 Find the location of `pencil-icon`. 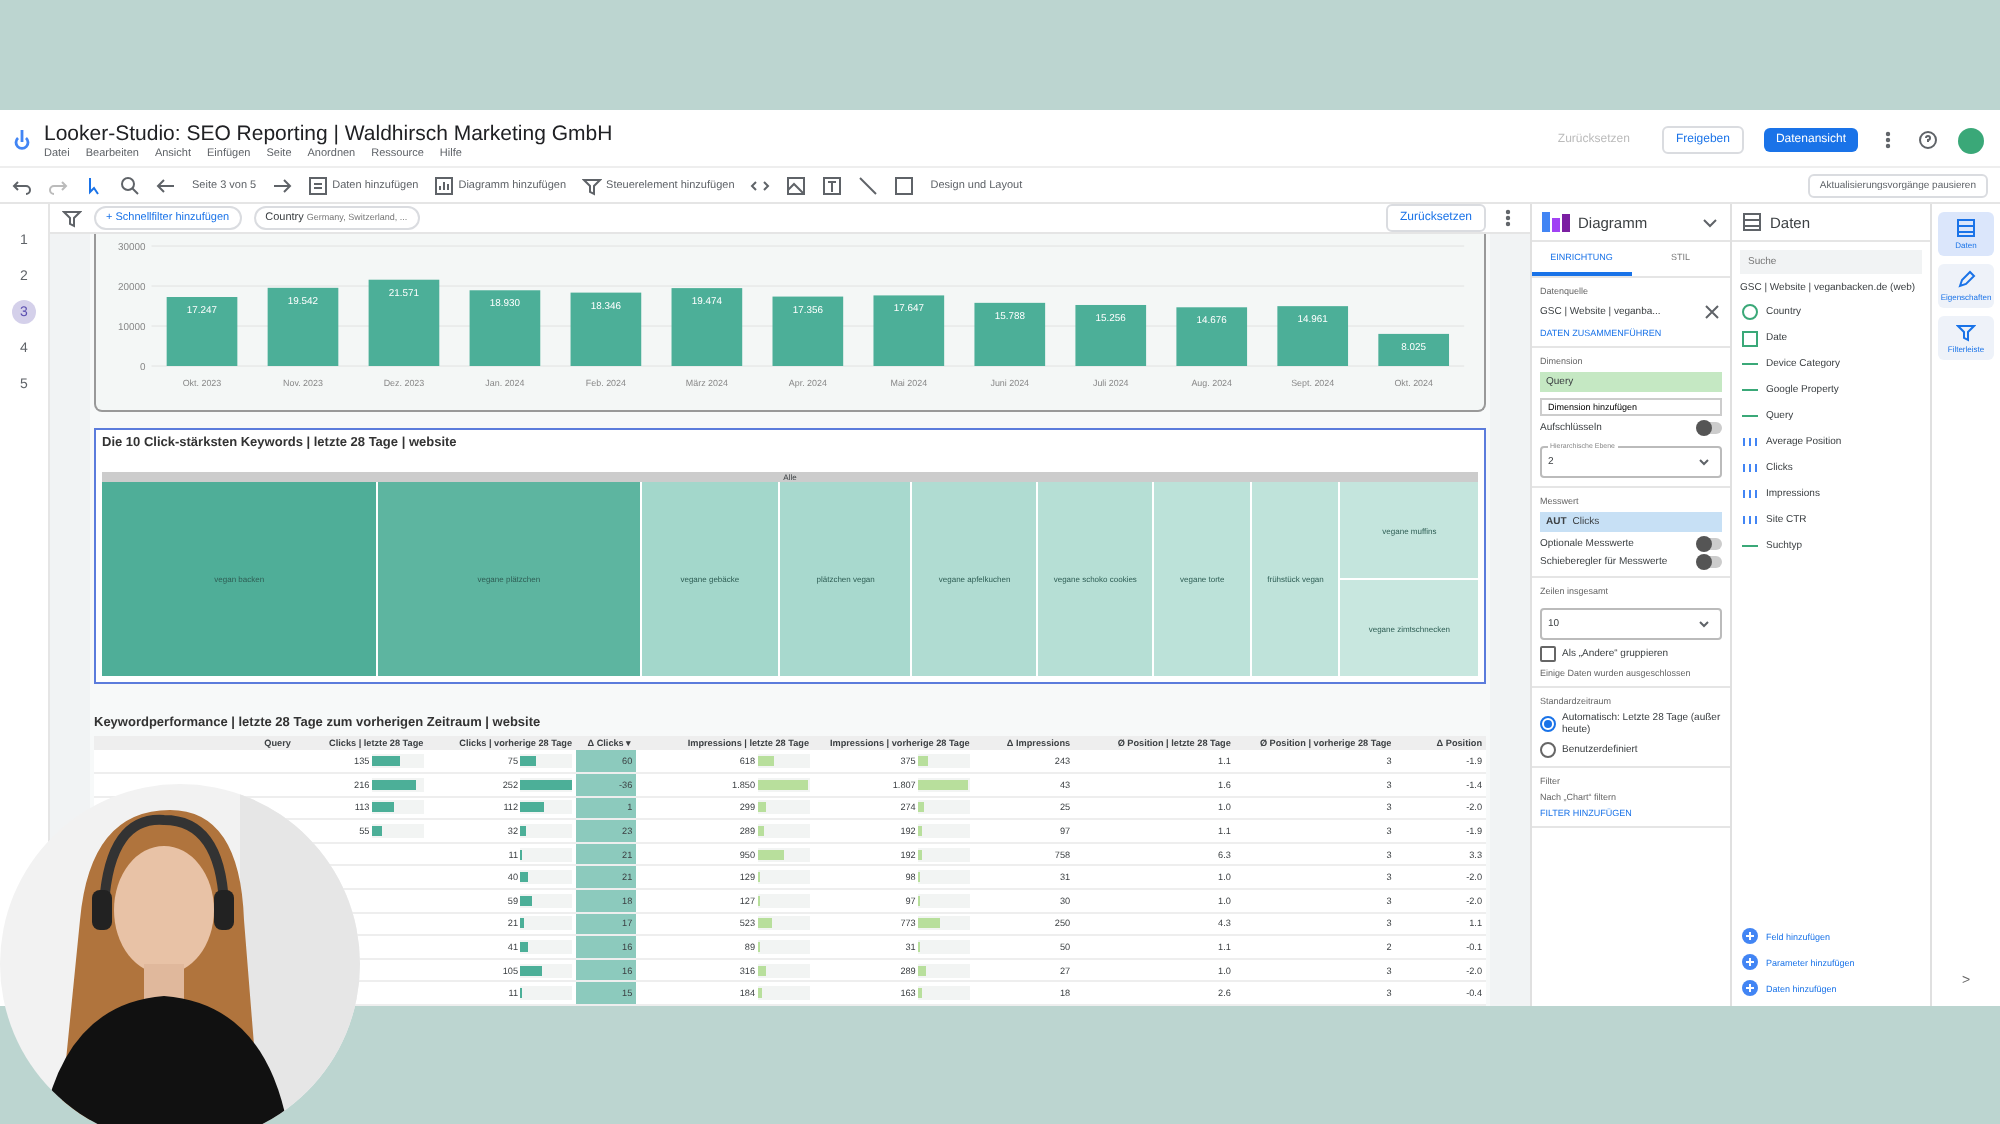

pencil-icon is located at coordinates (1966, 280).